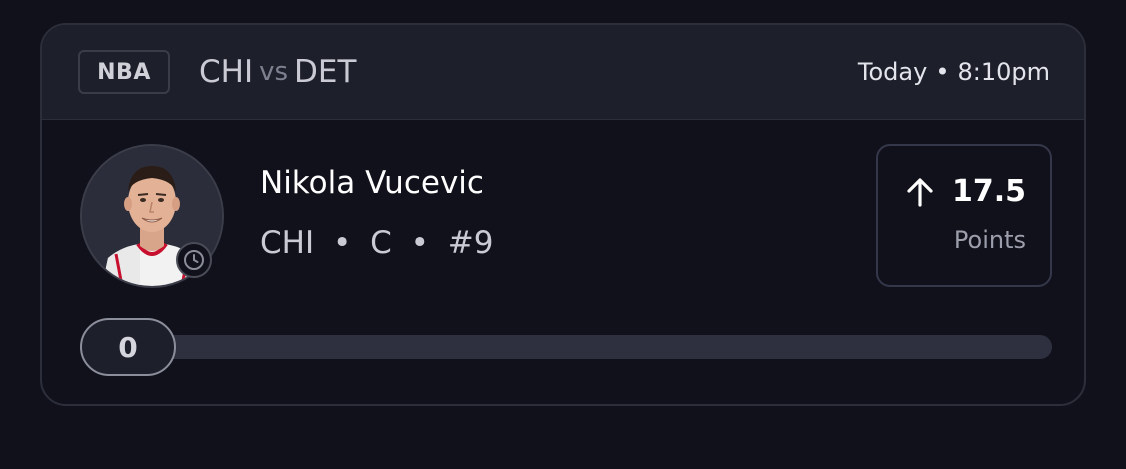  Describe the element at coordinates (325, 72) in the screenshot. I see `away-team: DET` at that location.